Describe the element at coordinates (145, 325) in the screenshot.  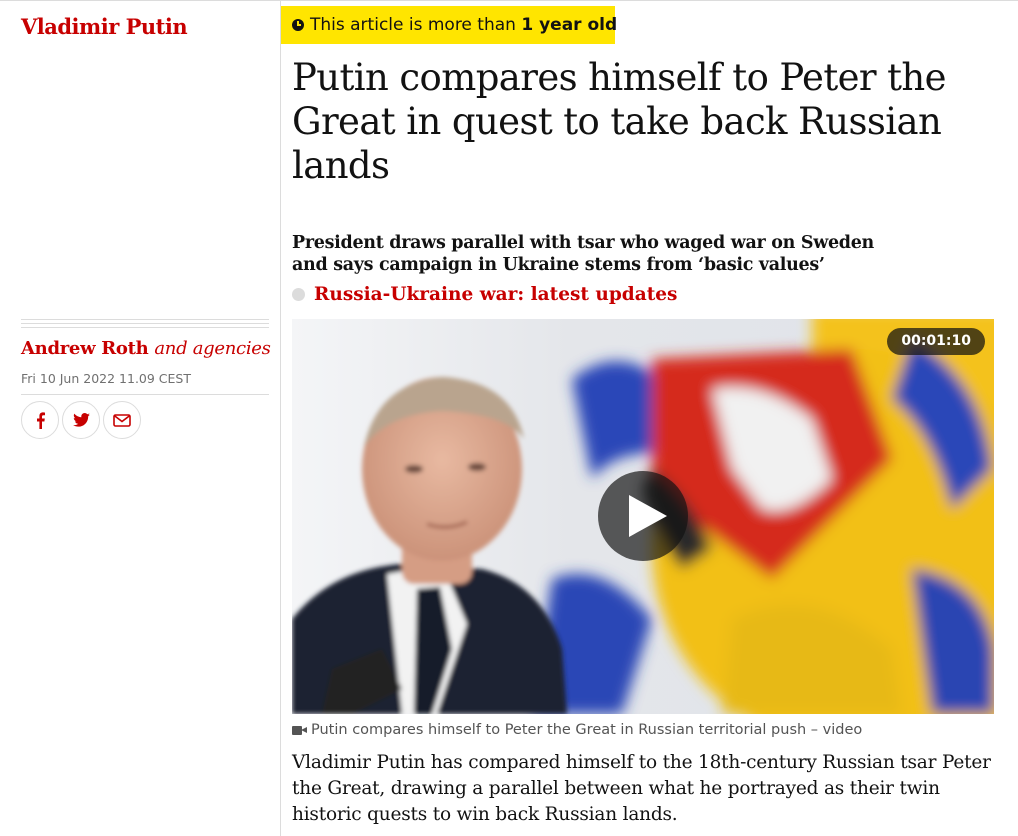
I see `meta-rules` at that location.